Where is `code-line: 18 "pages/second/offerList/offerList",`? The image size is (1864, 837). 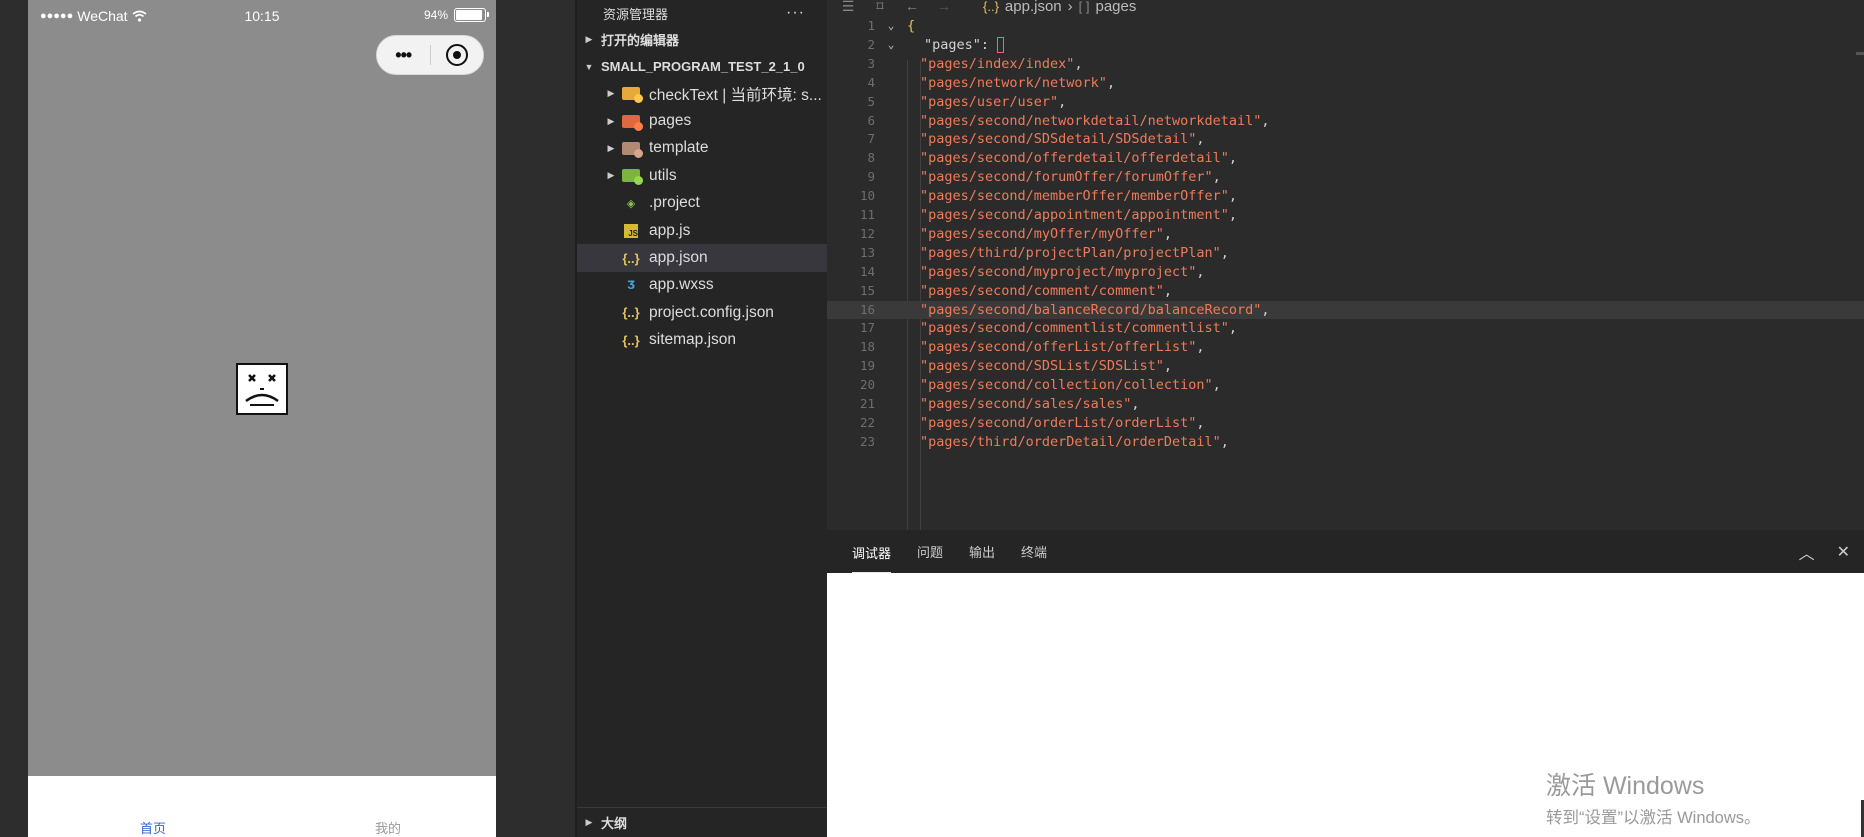 code-line: 18 "pages/second/offerList/offerList", is located at coordinates (1345, 347).